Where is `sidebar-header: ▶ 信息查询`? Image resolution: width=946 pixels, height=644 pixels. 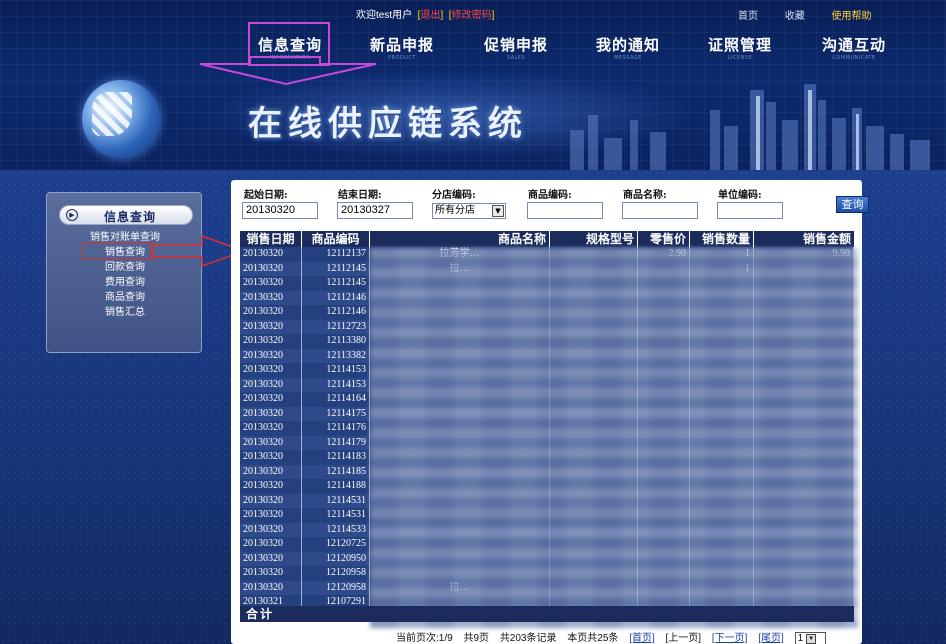
sidebar-header: ▶ 信息查询 is located at coordinates (126, 215).